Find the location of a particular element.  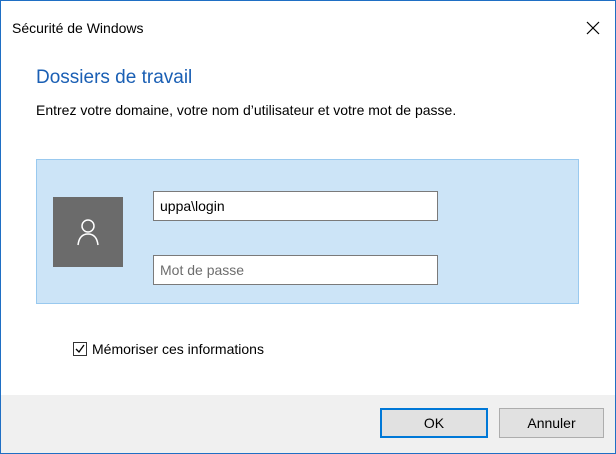

close-icon is located at coordinates (593, 28).